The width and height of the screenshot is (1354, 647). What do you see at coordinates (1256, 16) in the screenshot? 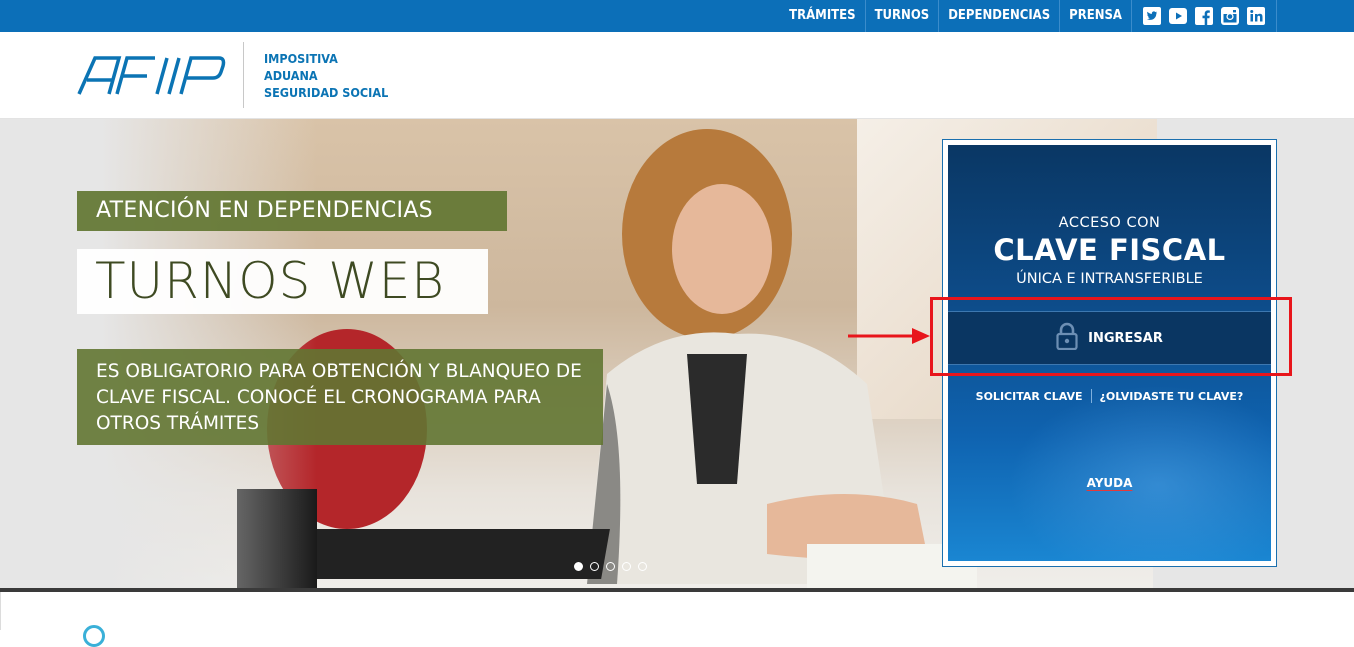
I see `linkedin-icon` at bounding box center [1256, 16].